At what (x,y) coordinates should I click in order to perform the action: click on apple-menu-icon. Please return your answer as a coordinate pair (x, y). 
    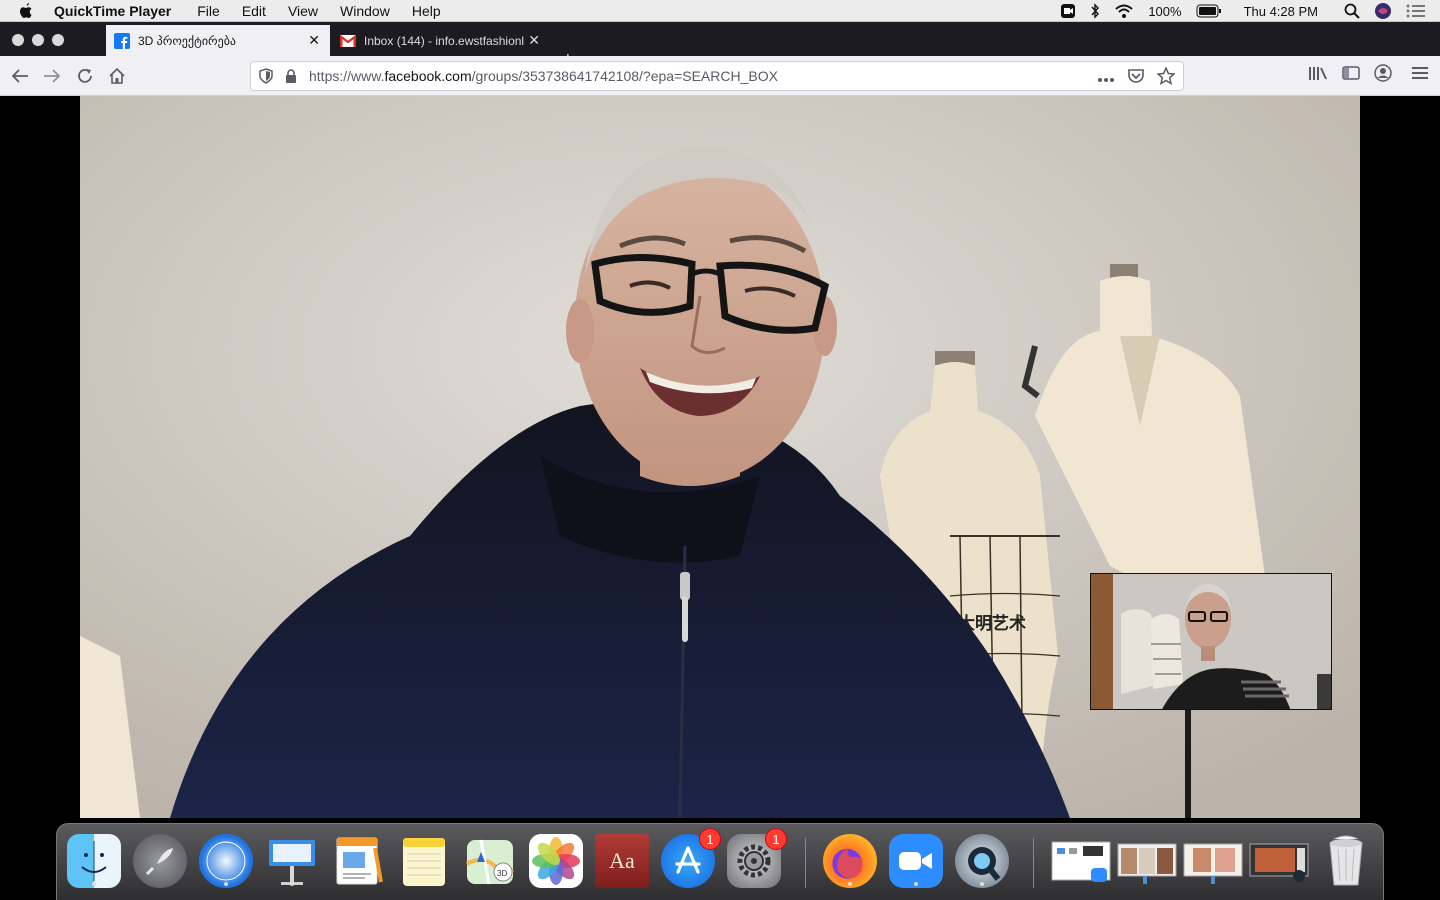
    Looking at the image, I should click on (29, 11).